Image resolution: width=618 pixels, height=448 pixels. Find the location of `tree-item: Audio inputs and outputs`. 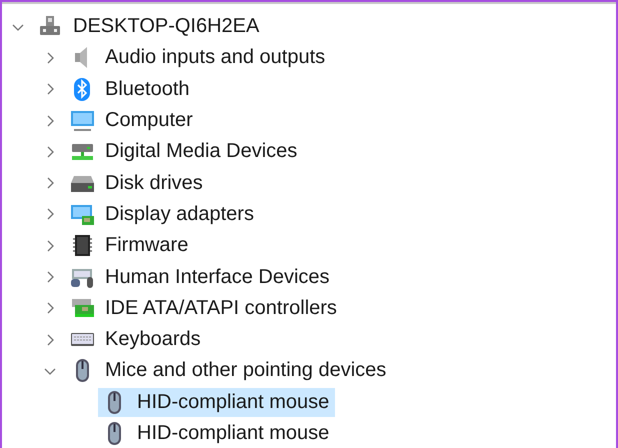

tree-item: Audio inputs and outputs is located at coordinates (198, 57).